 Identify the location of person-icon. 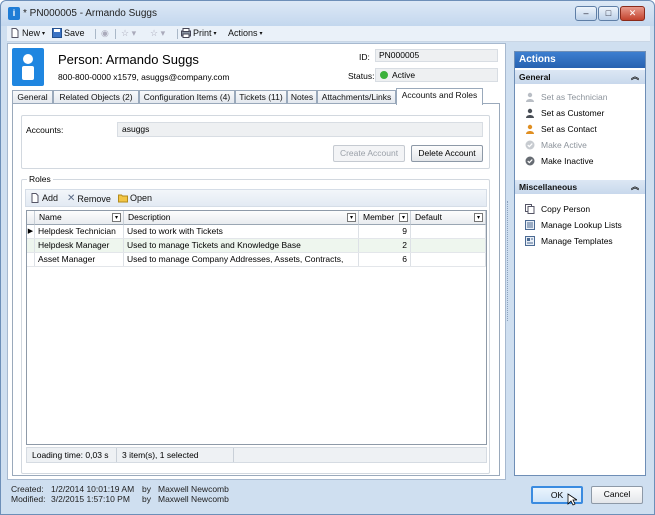
(530, 97).